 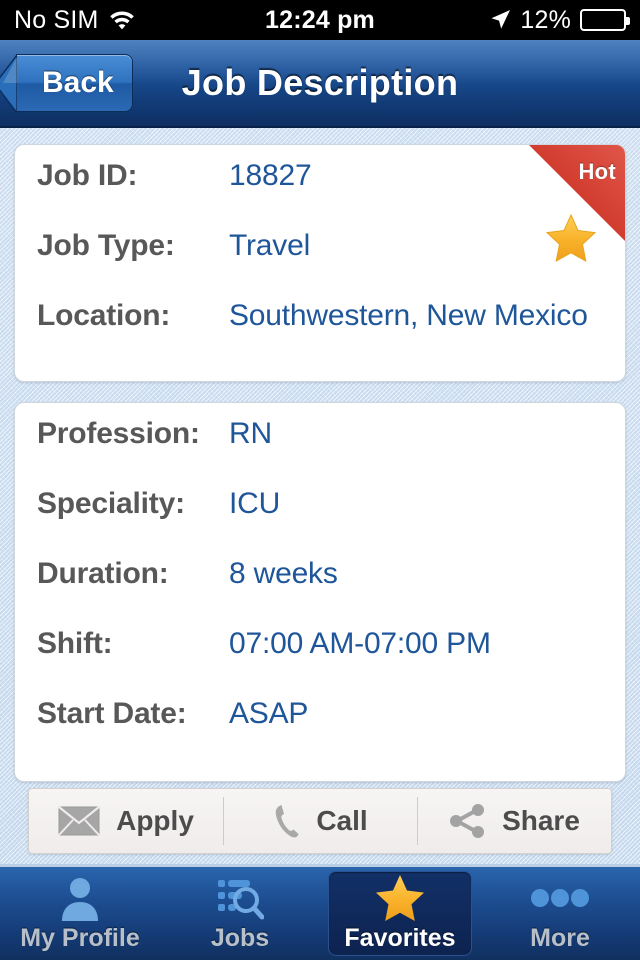 What do you see at coordinates (320, 662) in the screenshot?
I see `table-row: Shift: 07:00 AM-07:00 PM` at bounding box center [320, 662].